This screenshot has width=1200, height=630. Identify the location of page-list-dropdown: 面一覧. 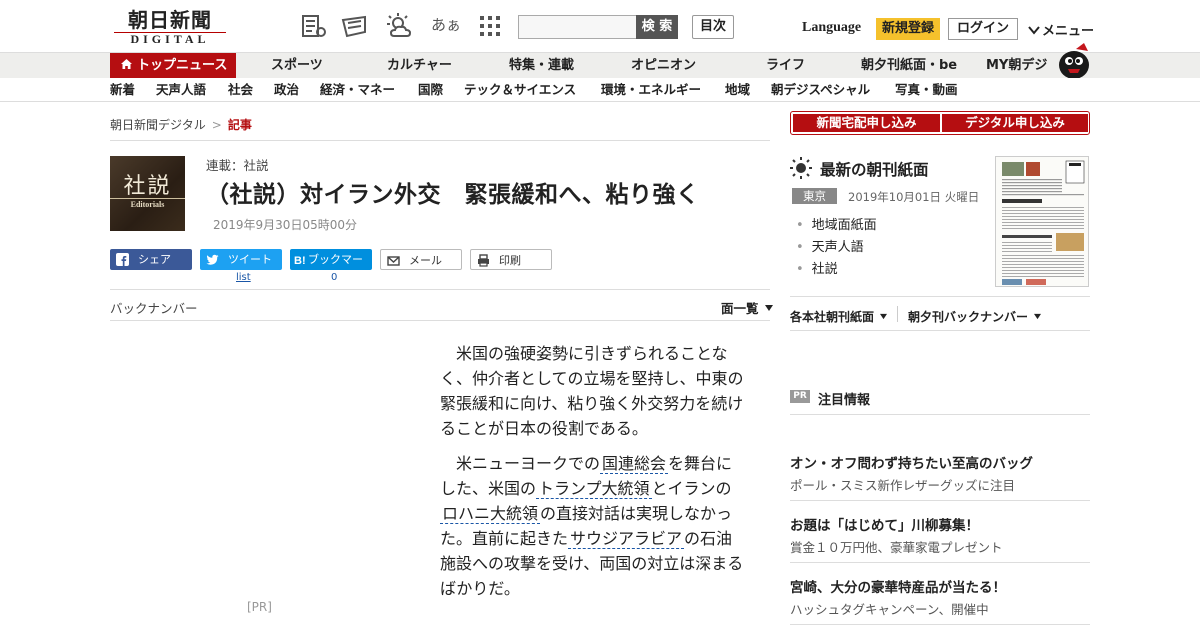
(747, 307).